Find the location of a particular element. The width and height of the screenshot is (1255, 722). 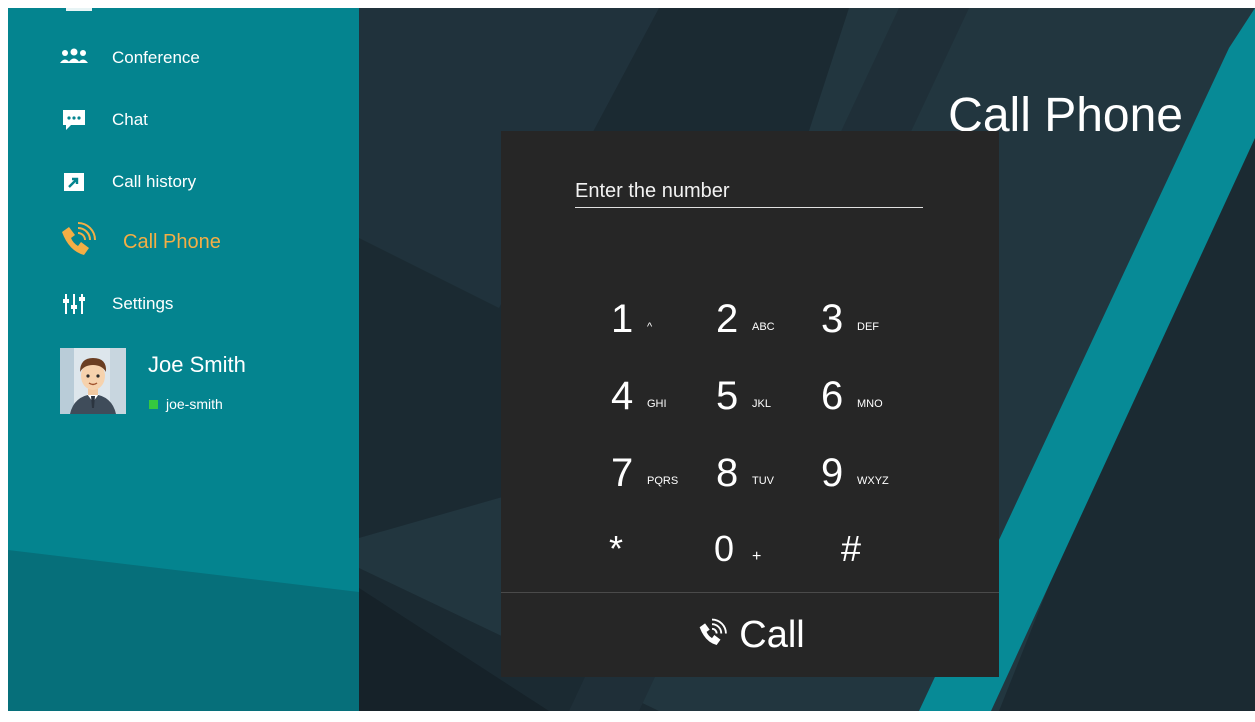

key-letters: ABC is located at coordinates (763, 327).